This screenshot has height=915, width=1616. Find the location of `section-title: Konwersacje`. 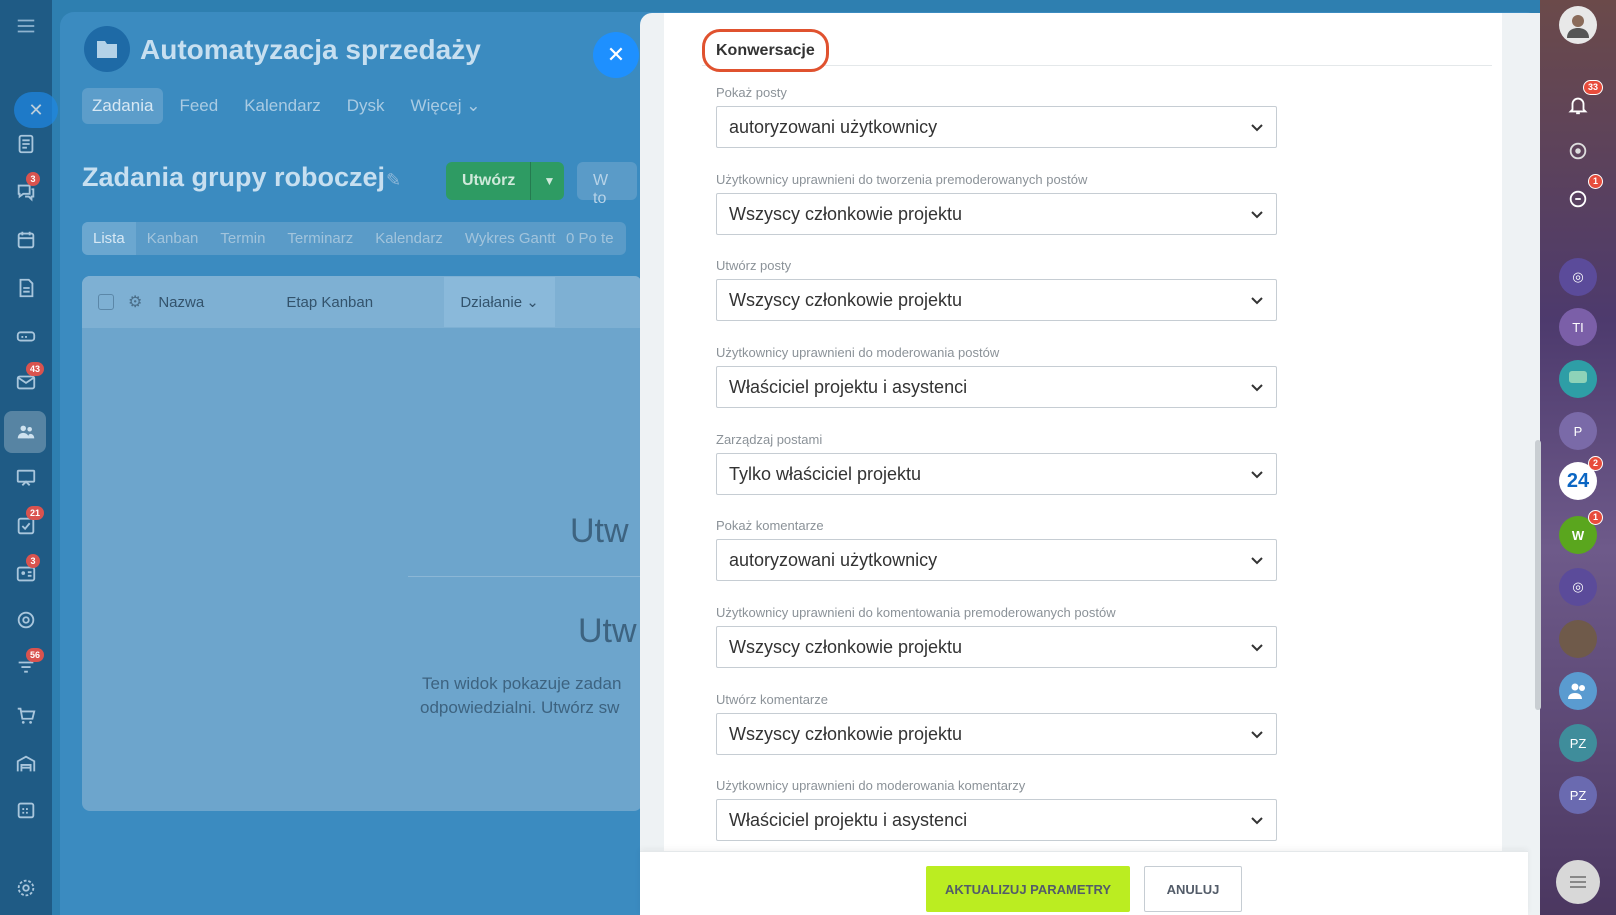

section-title: Konwersacje is located at coordinates (765, 50).